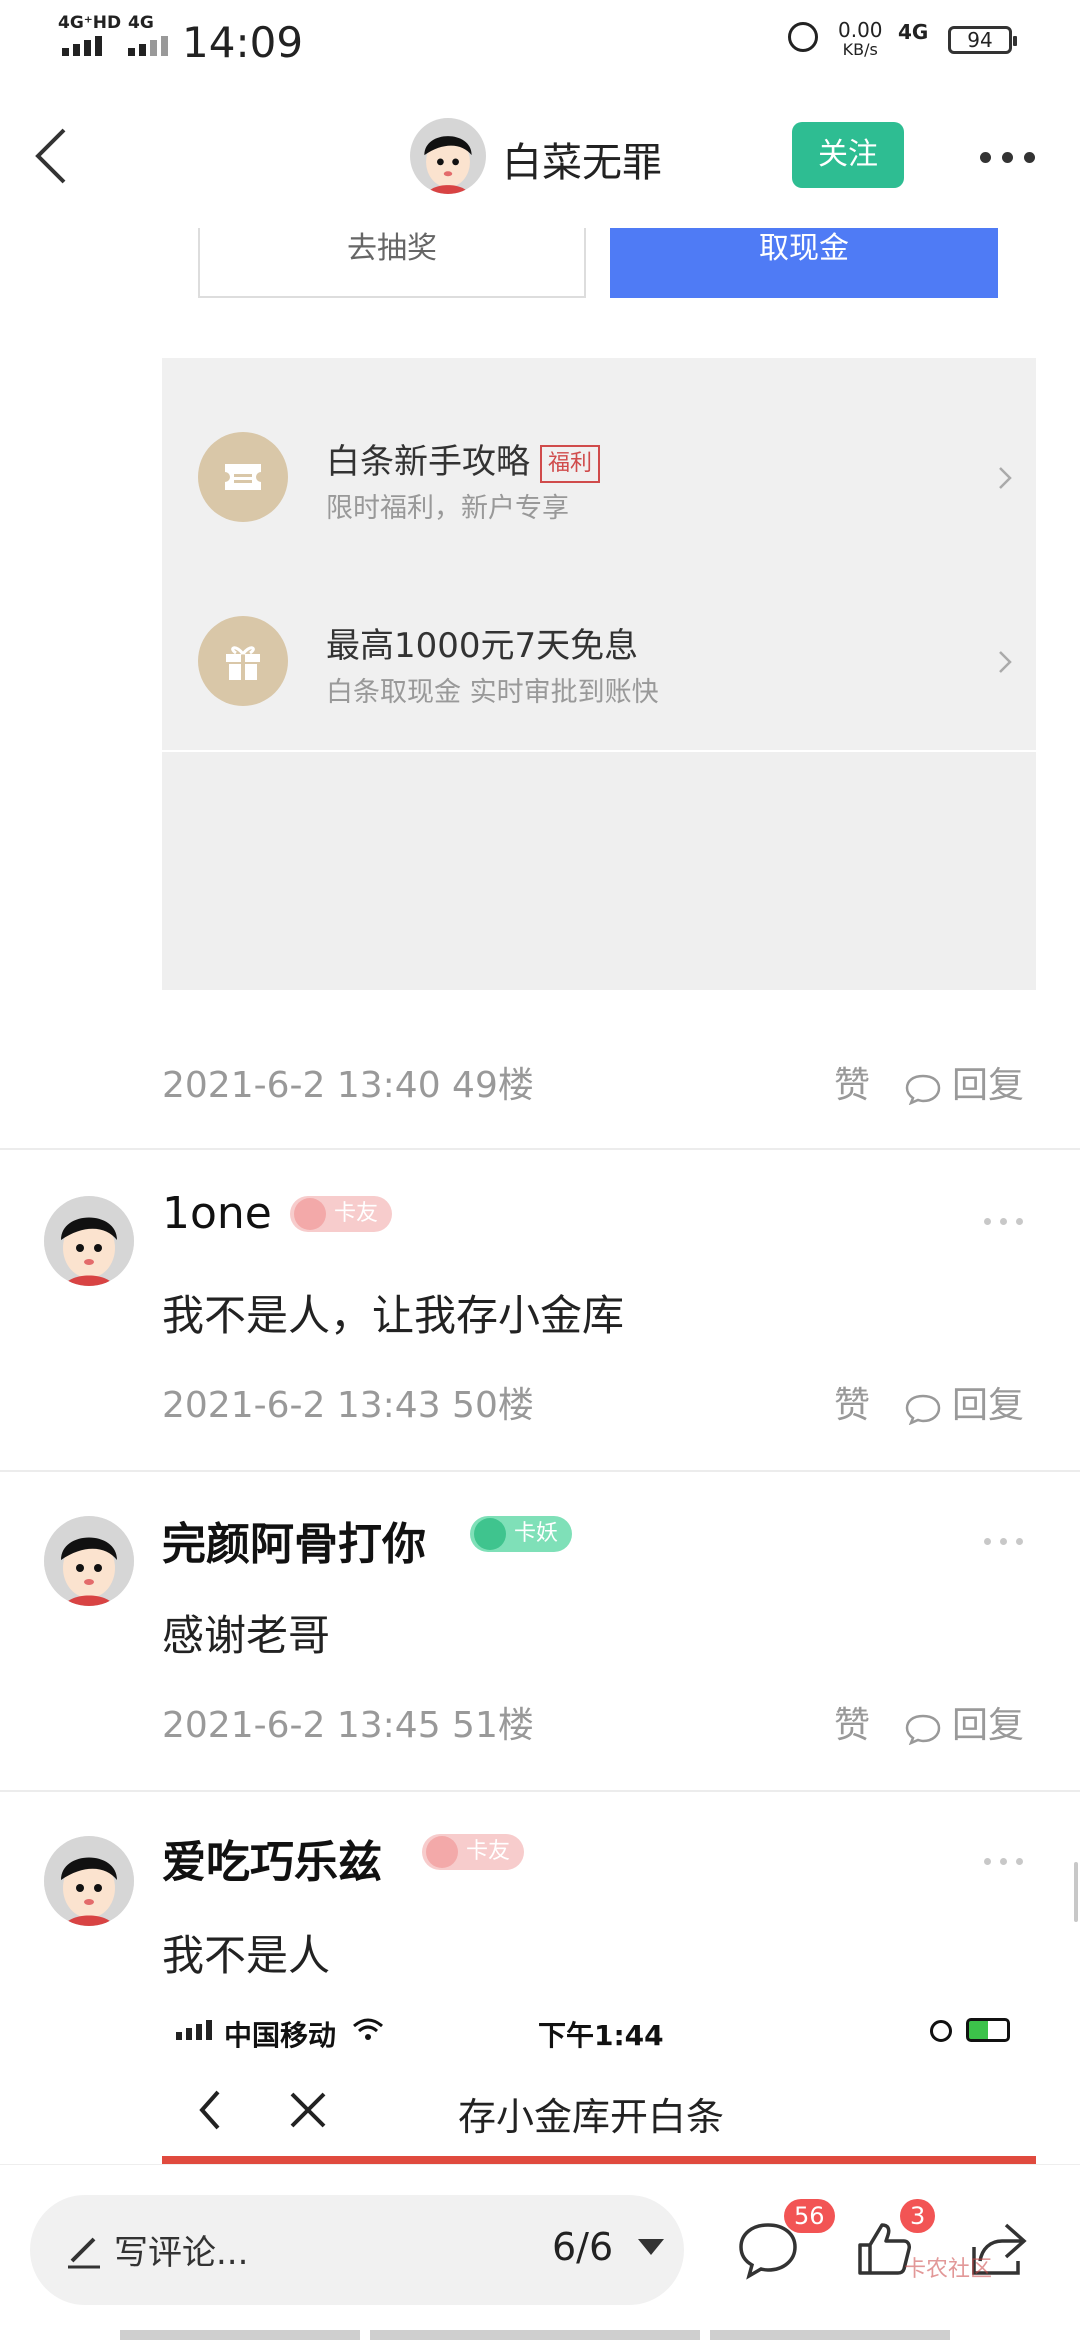 This screenshot has width=1080, height=2341. I want to click on battery-icon: 94, so click(982, 40).